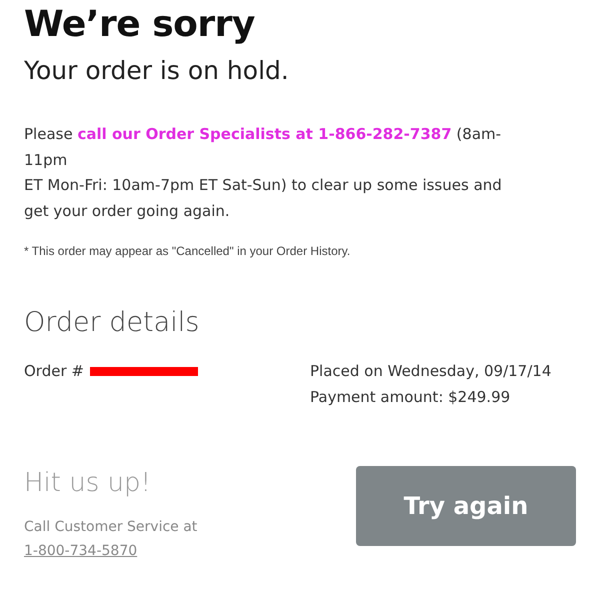 This screenshot has width=600, height=601. What do you see at coordinates (81, 551) in the screenshot?
I see `phone-link: 1-800-734-5870` at bounding box center [81, 551].